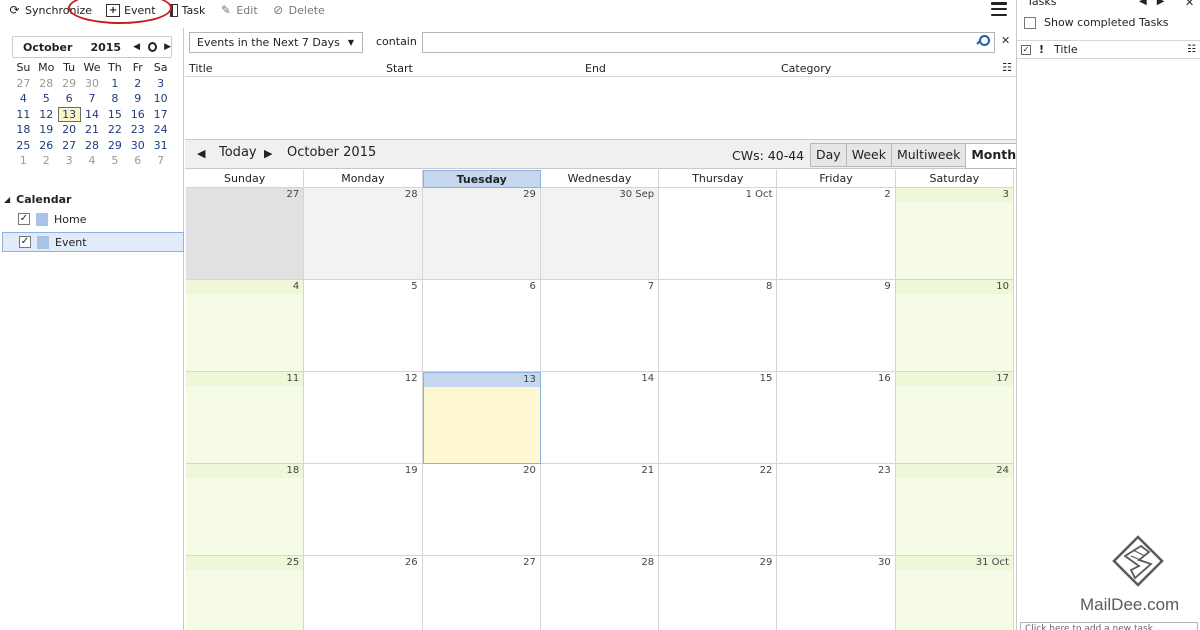 The height and width of the screenshot is (630, 1200). Describe the element at coordinates (481, 326) in the screenshot. I see `day-cell: 6` at that location.